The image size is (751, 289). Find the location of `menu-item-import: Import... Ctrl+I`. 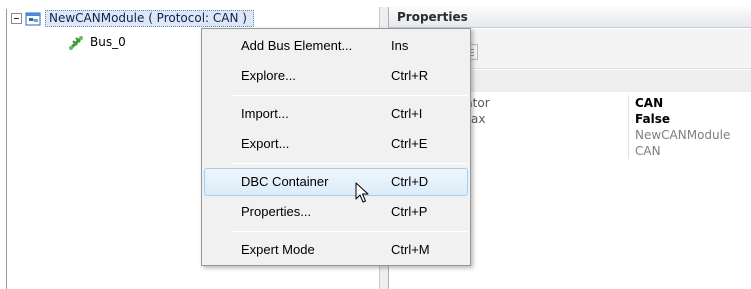

menu-item-import: Import... Ctrl+I is located at coordinates (336, 114).